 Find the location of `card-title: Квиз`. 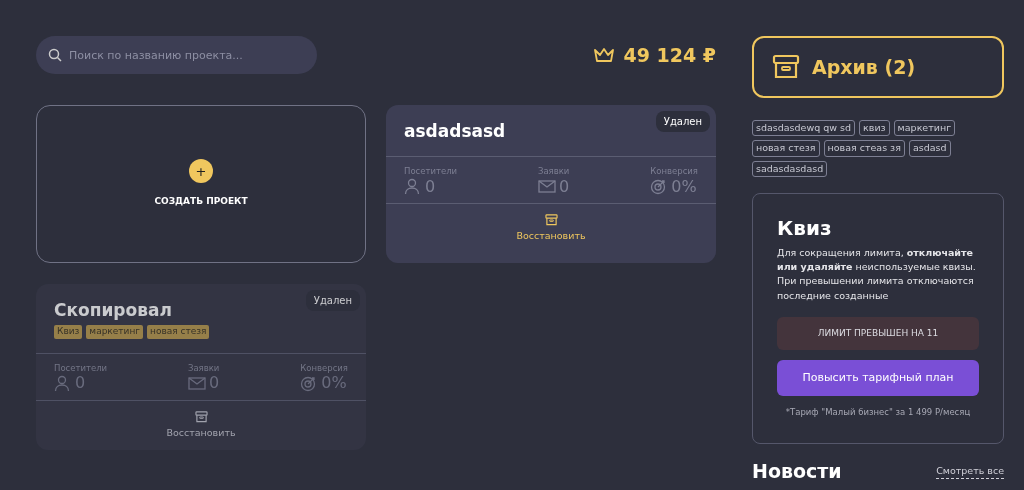

card-title: Квиз is located at coordinates (805, 227).